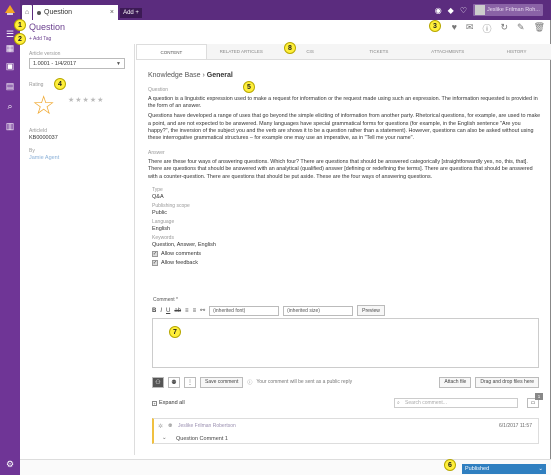 The width and height of the screenshot is (551, 475). I want to click on callout-marker: 2, so click(20, 39).